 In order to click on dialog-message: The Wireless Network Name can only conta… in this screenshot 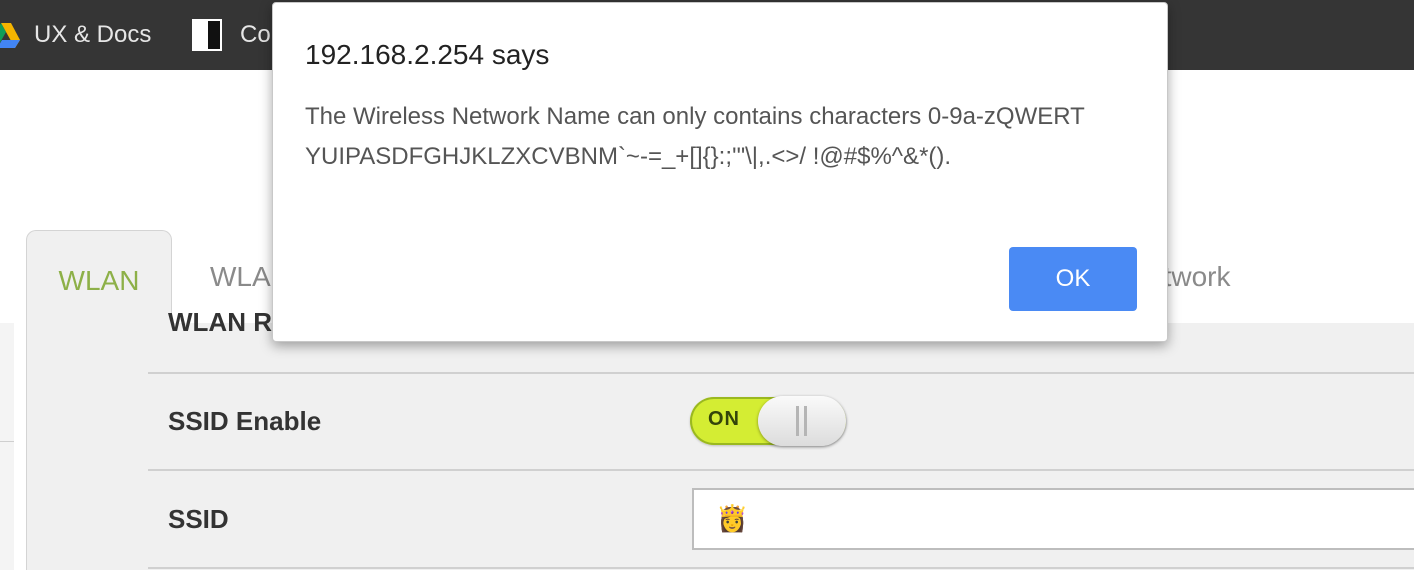, I will do `click(695, 136)`.